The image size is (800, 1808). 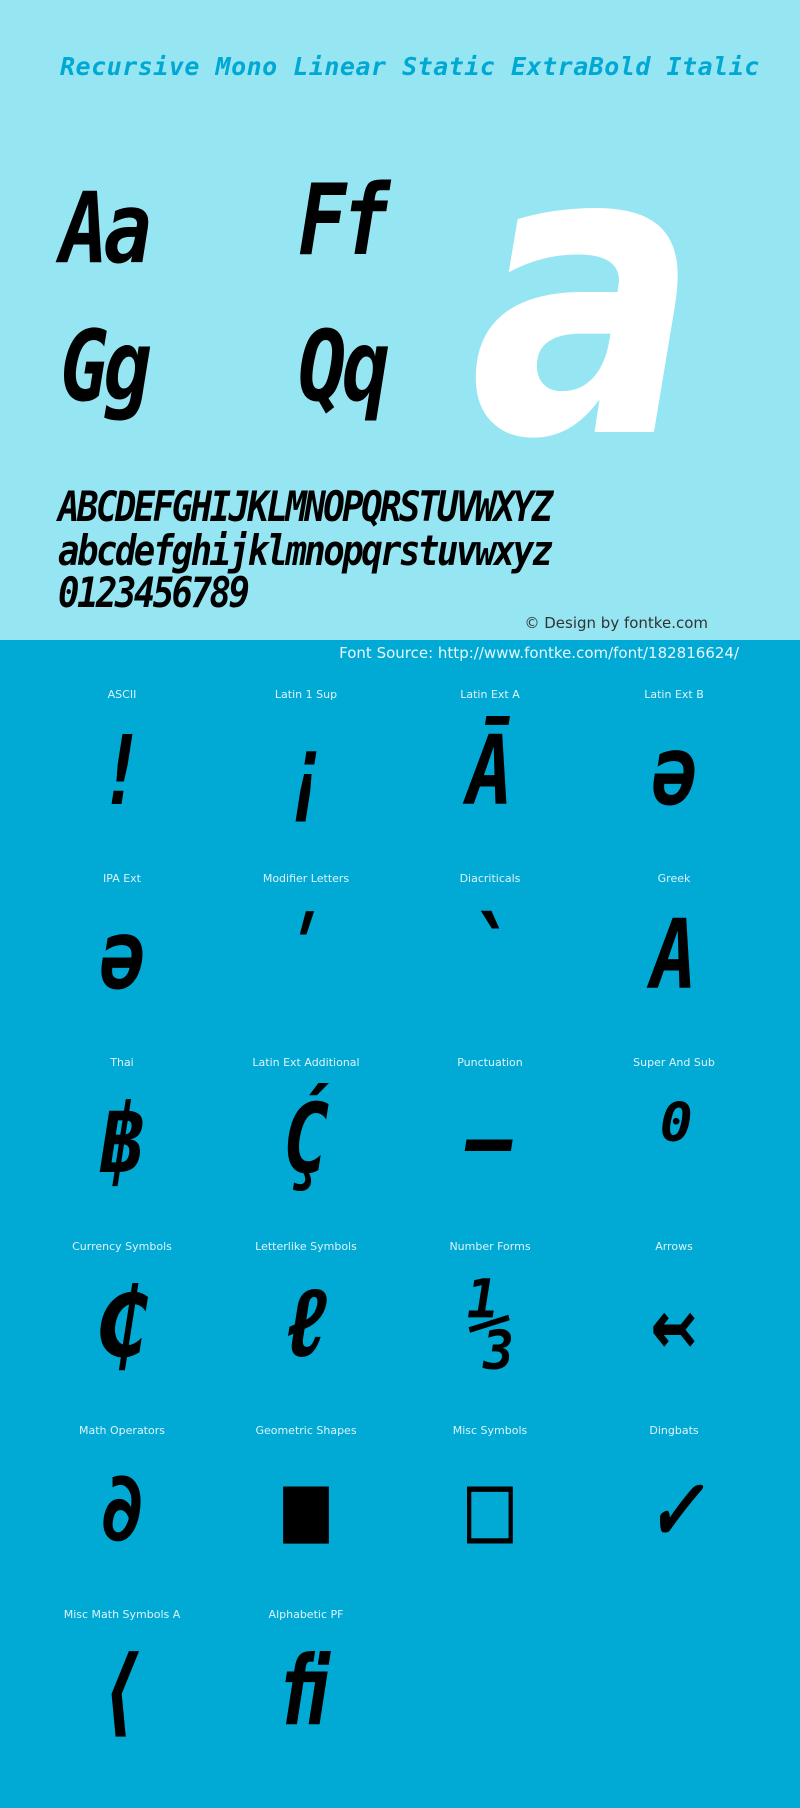 I want to click on block-label: Number Forms, so click(x=490, y=1246).